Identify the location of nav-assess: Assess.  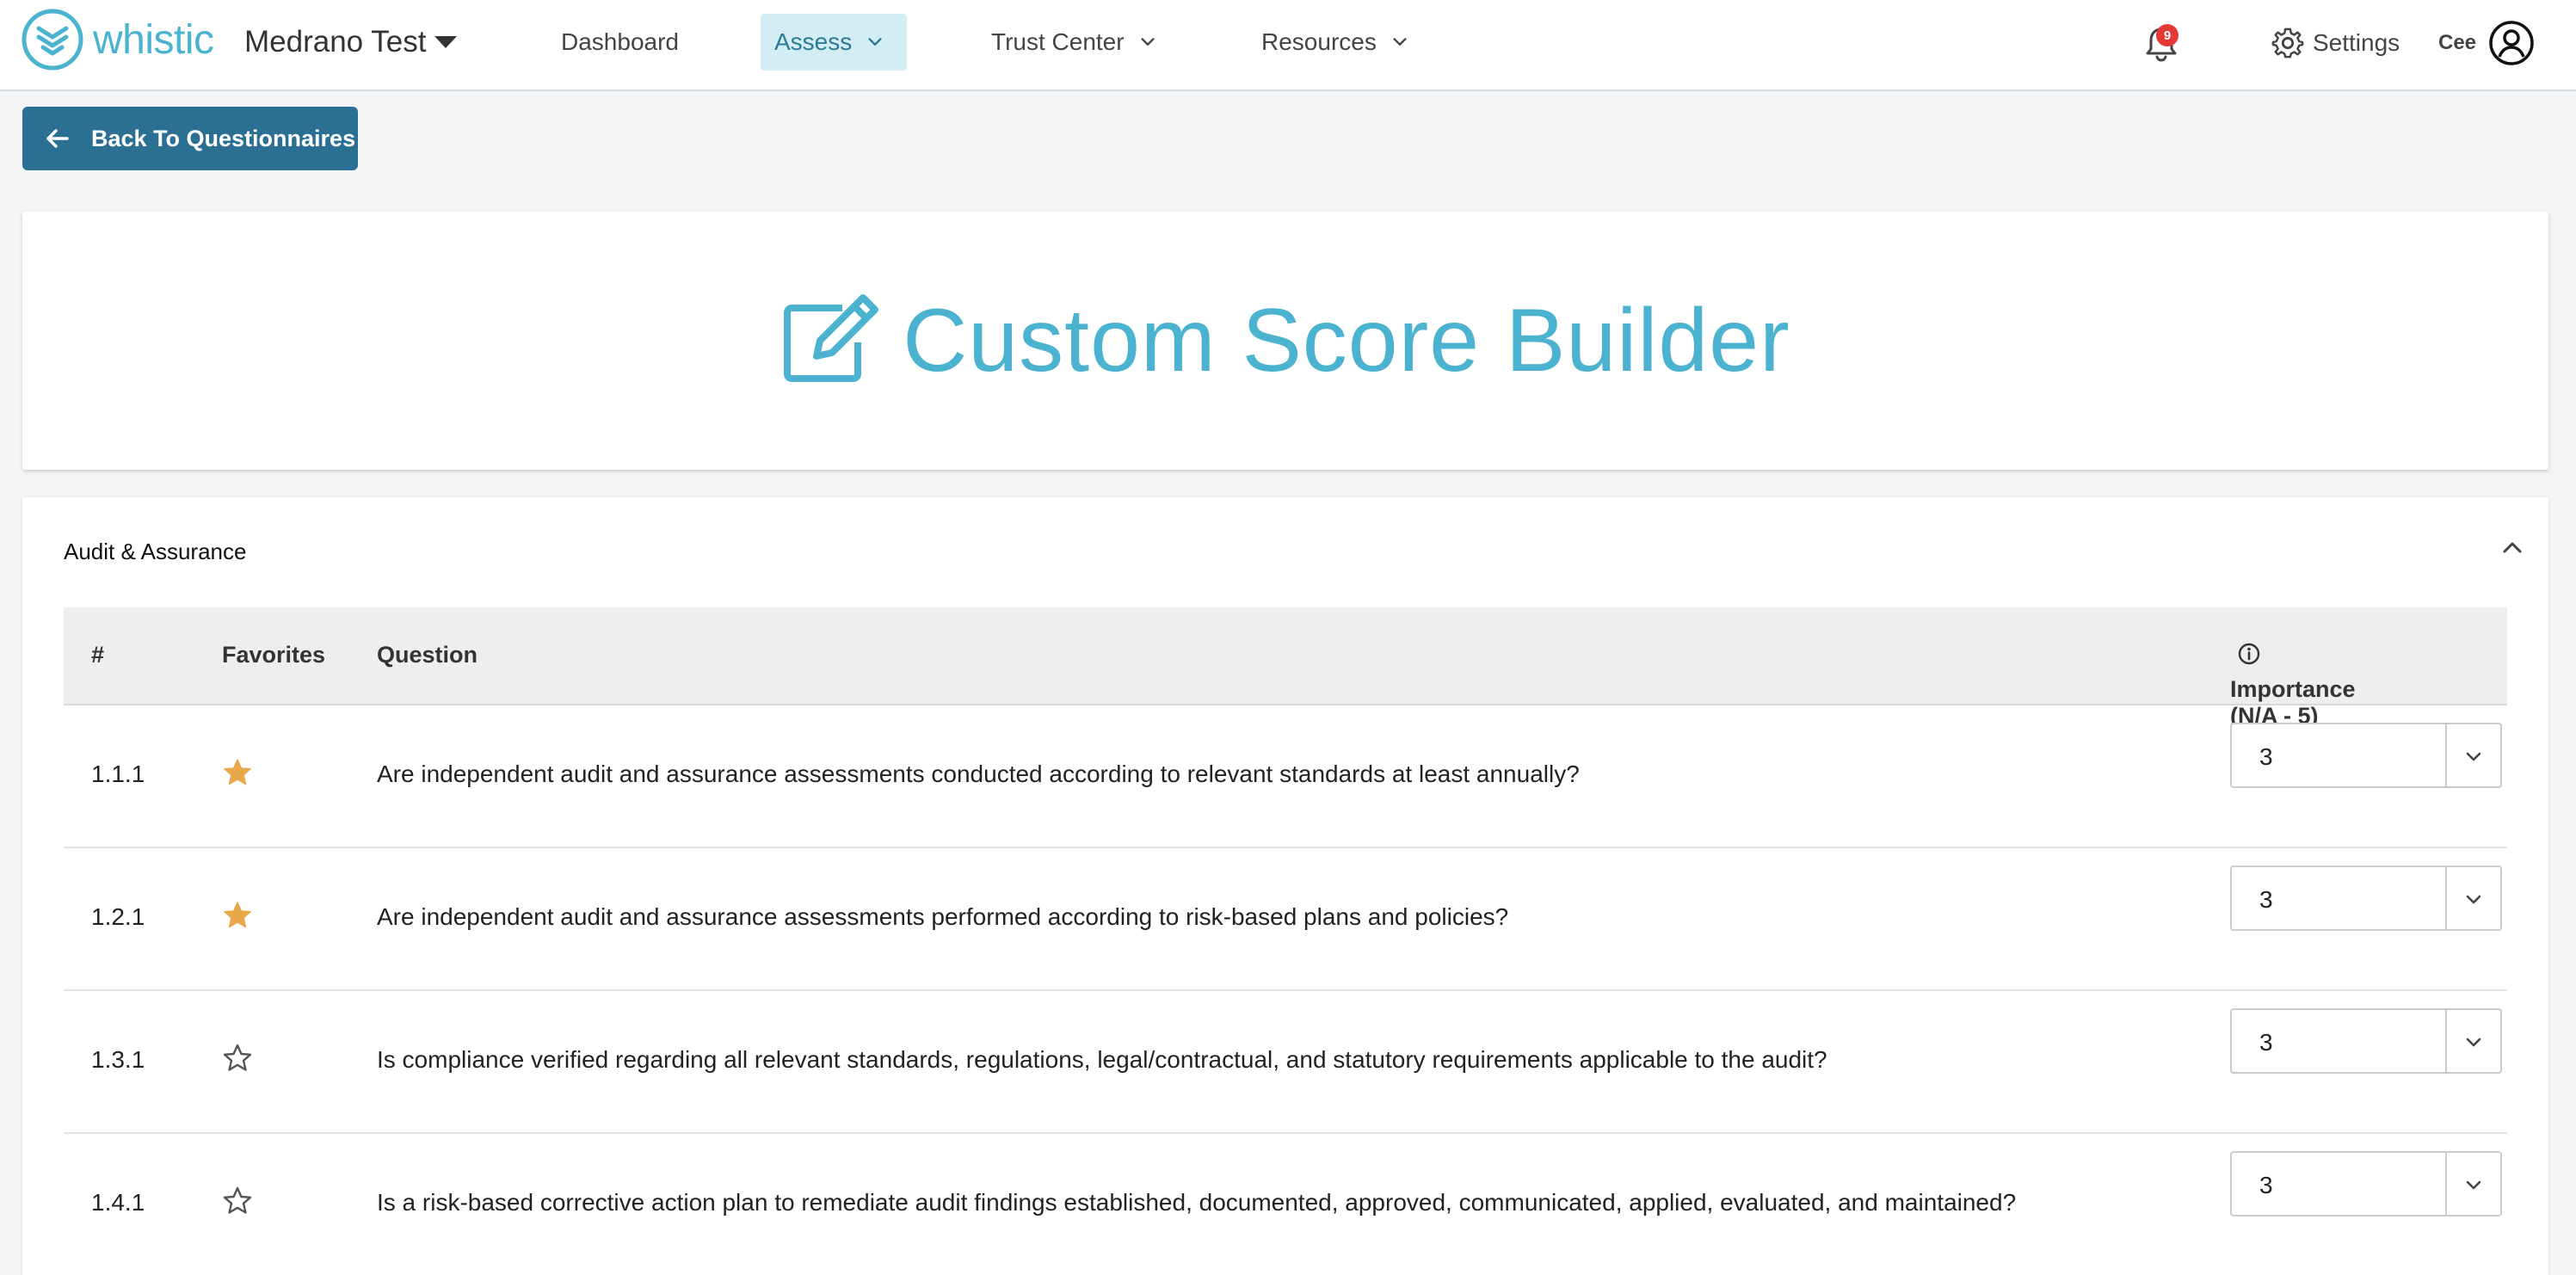
(834, 42).